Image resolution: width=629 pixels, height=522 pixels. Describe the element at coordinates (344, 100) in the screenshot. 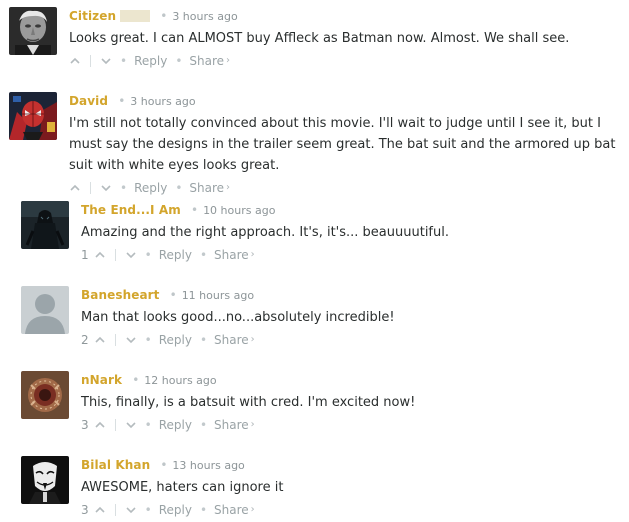

I see `comment-meta: David • 3 hours ago` at that location.